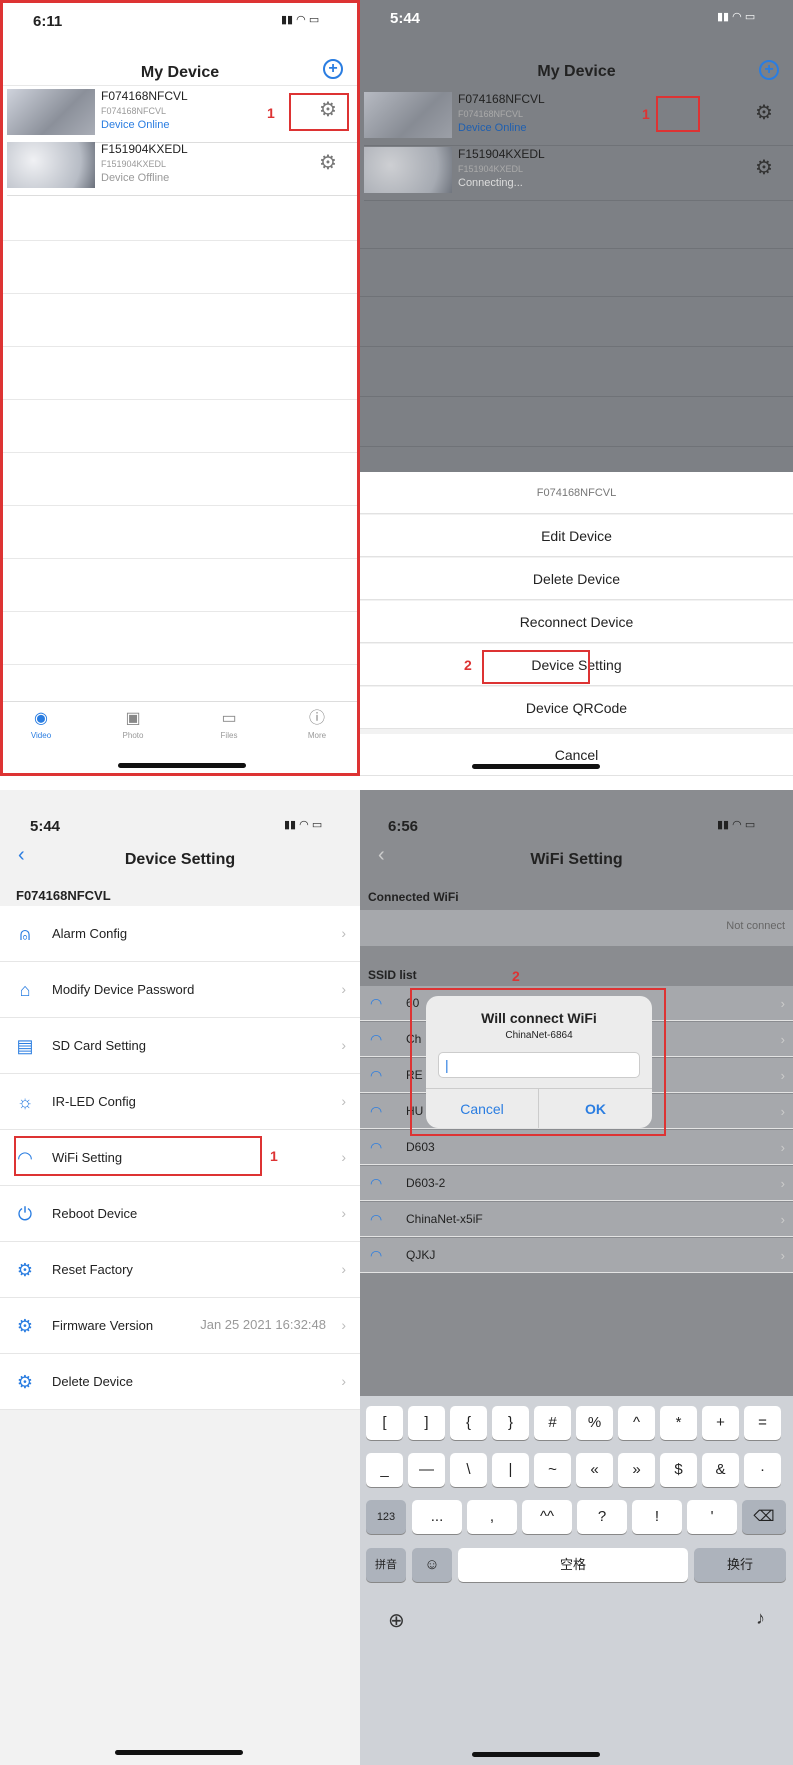 The width and height of the screenshot is (793, 1765). What do you see at coordinates (180, 1270) in the screenshot?
I see `setting-row-reset-factory: ⚙ Reset Factory ›` at bounding box center [180, 1270].